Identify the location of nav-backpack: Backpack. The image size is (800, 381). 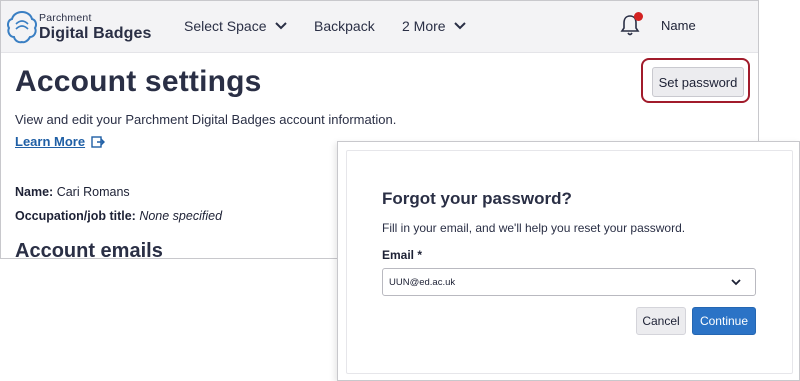
(344, 26).